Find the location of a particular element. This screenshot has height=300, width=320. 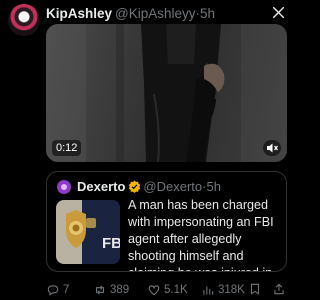

x-logo-icon is located at coordinates (278, 12).